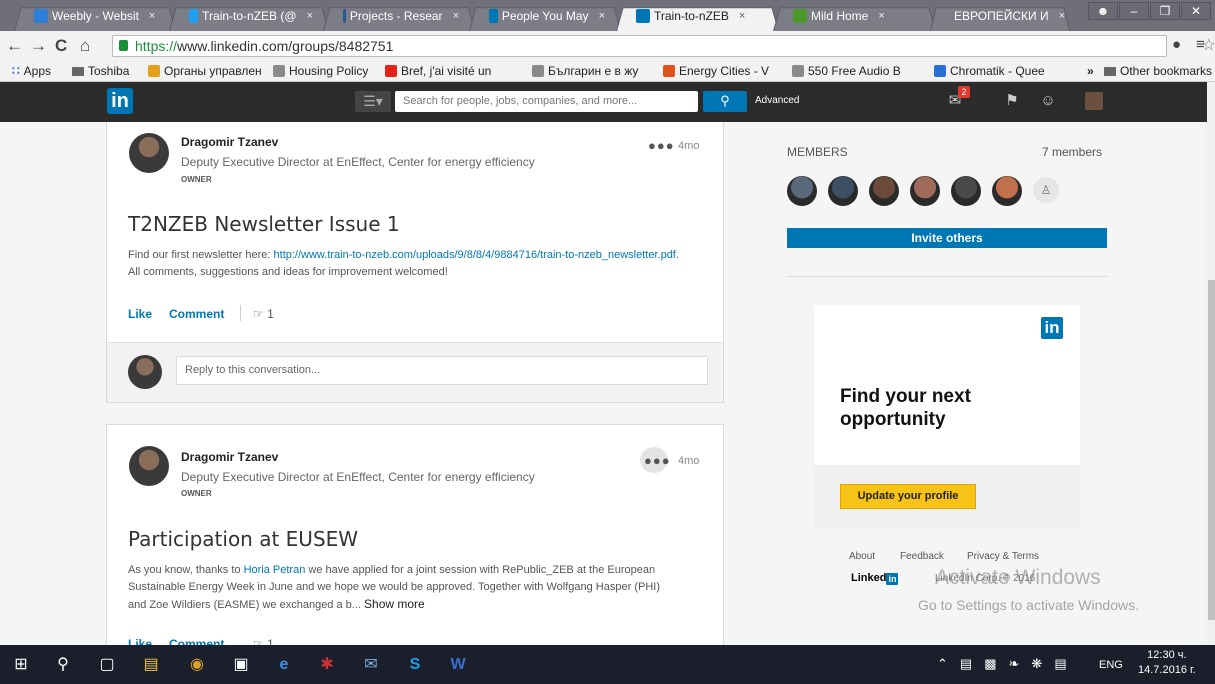  Describe the element at coordinates (1158, 71) in the screenshot. I see `bookmark-item: Other bookmarks` at that location.